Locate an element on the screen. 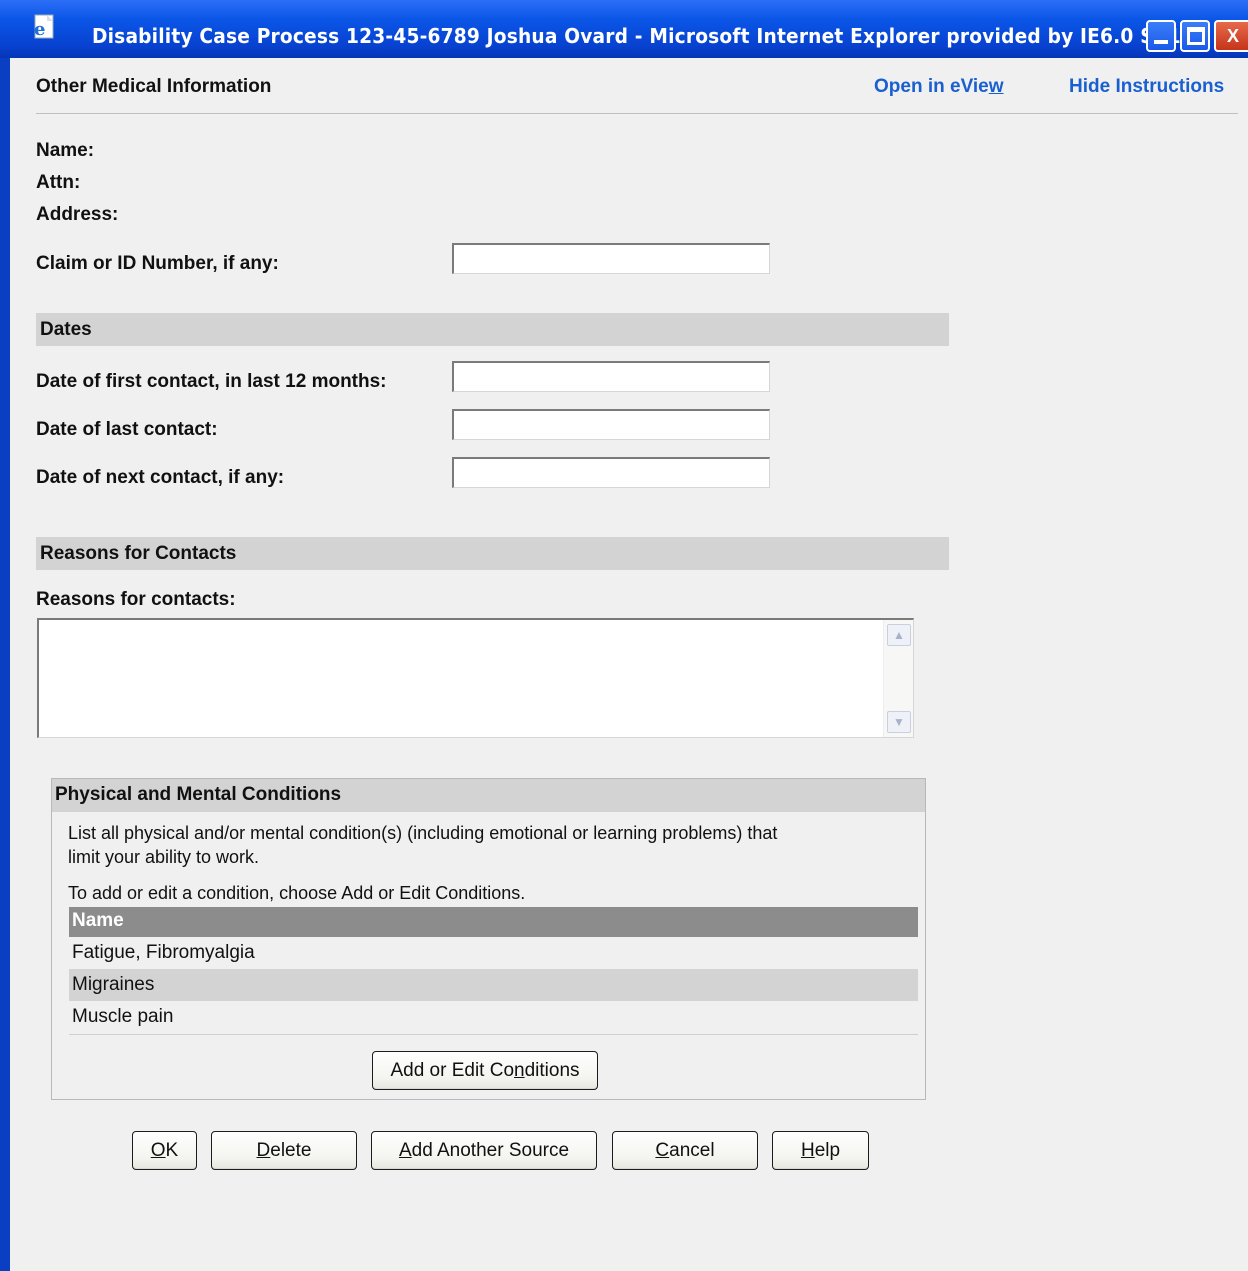 Image resolution: width=1248 pixels, height=1271 pixels. conditions-column-header: Name is located at coordinates (493, 922).